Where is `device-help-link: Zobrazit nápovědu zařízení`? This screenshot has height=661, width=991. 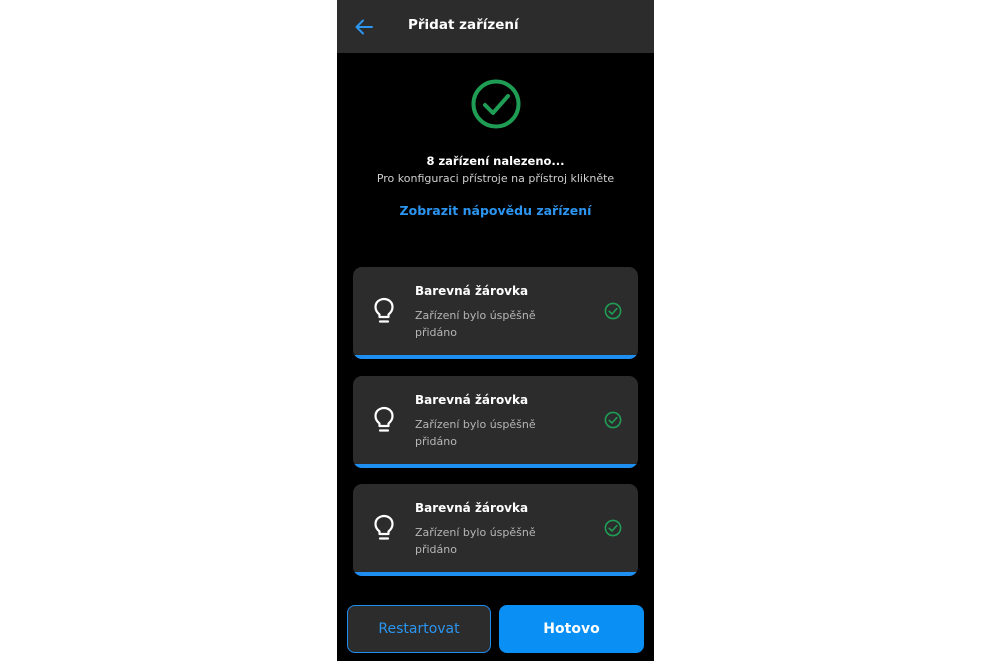
device-help-link: Zobrazit nápovědu zařízení is located at coordinates (495, 210).